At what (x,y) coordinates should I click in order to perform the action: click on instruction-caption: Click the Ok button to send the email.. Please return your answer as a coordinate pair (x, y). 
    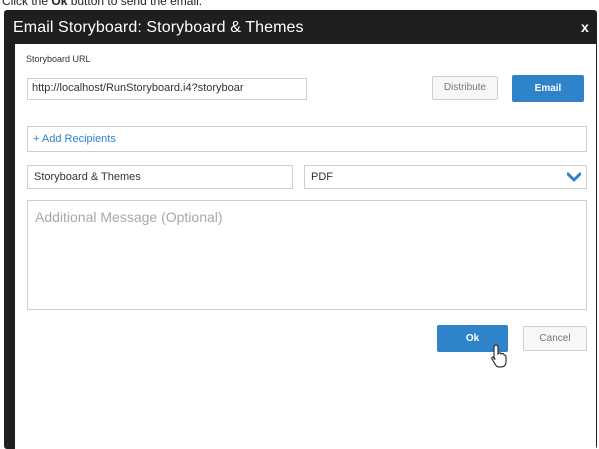
    Looking at the image, I should click on (102, 4).